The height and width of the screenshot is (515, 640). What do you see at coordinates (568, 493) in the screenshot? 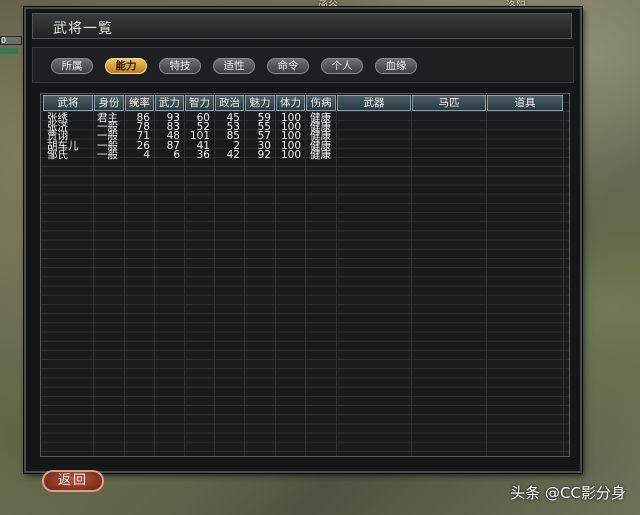
I see `watermark-text: 头条 @CC影分身` at bounding box center [568, 493].